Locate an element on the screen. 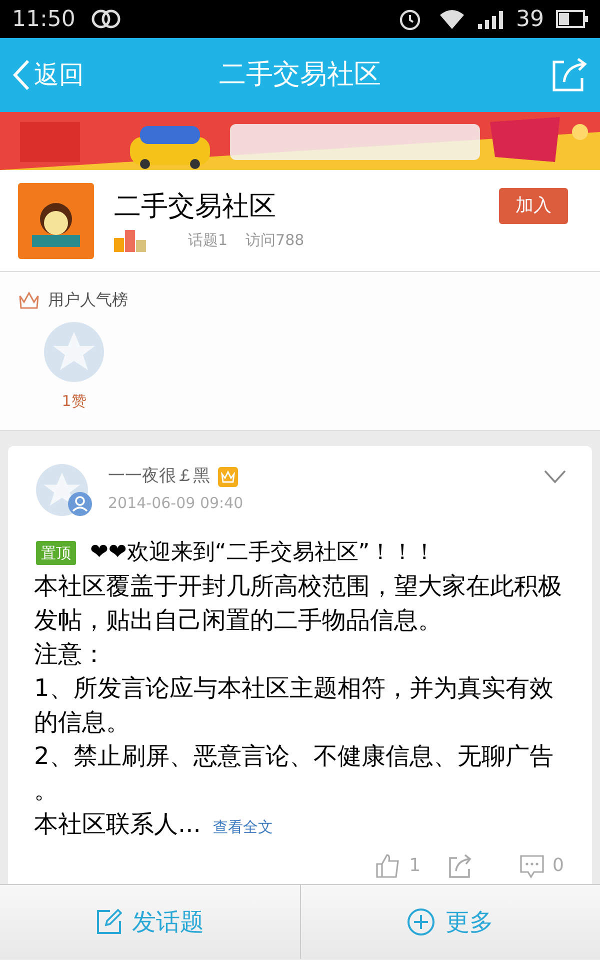  wifi-icon is located at coordinates (452, 19).